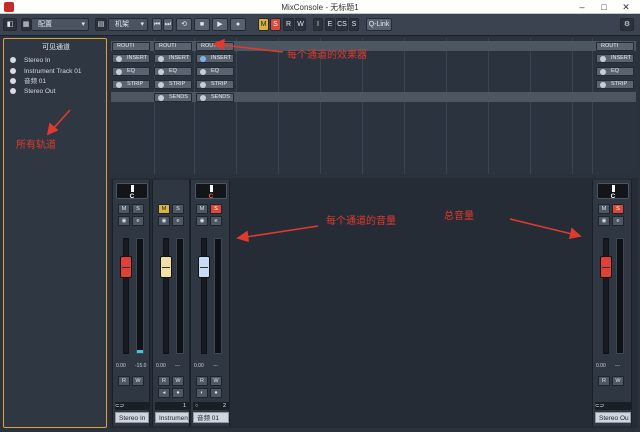 This screenshot has width=640, height=432. What do you see at coordinates (361, 221) in the screenshot?
I see `volume-annotation: 每个通道的音量` at bounding box center [361, 221].